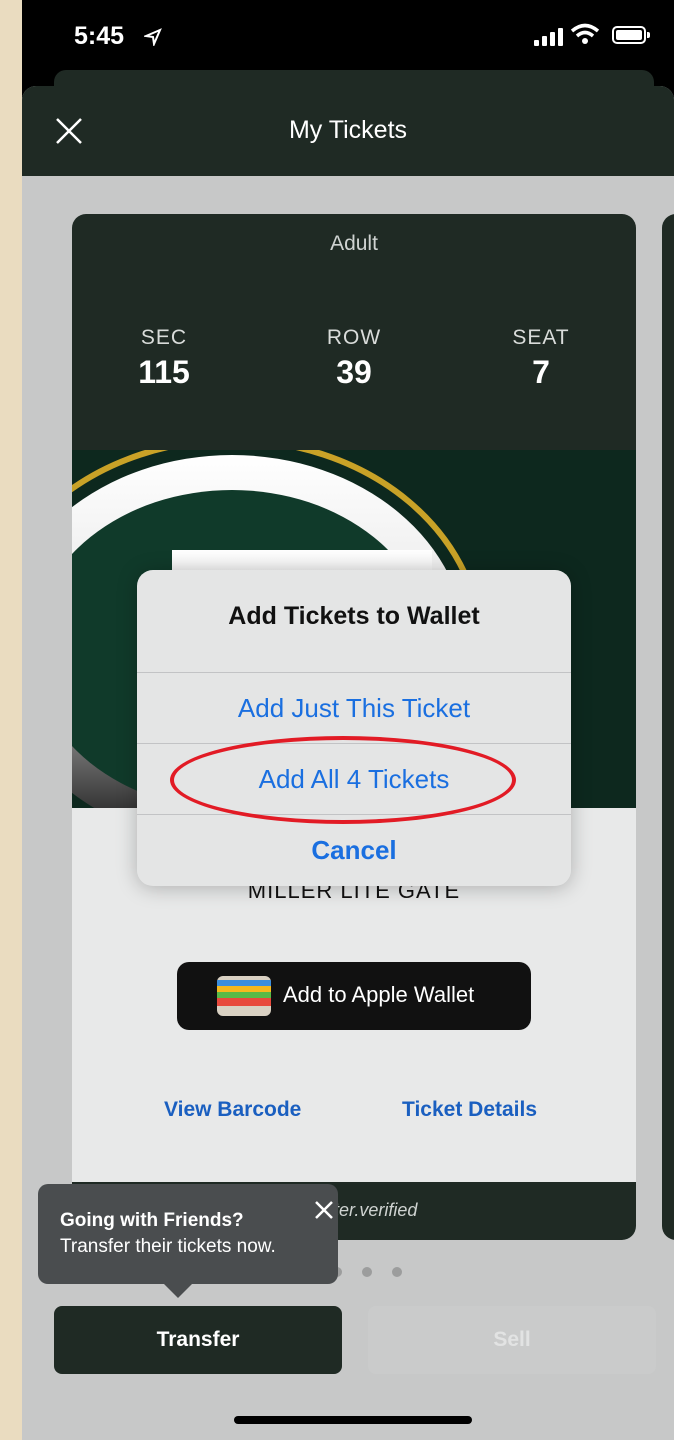  Describe the element at coordinates (348, 36) in the screenshot. I see `status-bar: 5:45` at that location.